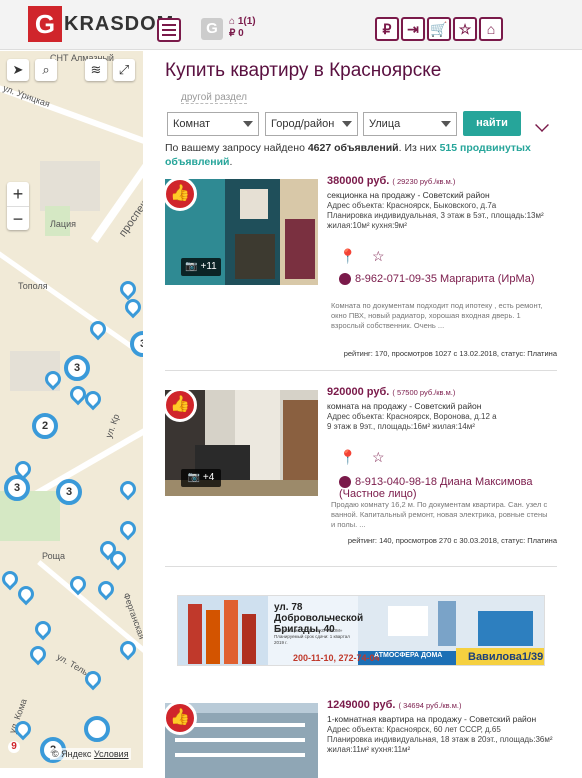  What do you see at coordinates (241, 443) in the screenshot?
I see `listing-photo: 👍 📷 +4` at bounding box center [241, 443].